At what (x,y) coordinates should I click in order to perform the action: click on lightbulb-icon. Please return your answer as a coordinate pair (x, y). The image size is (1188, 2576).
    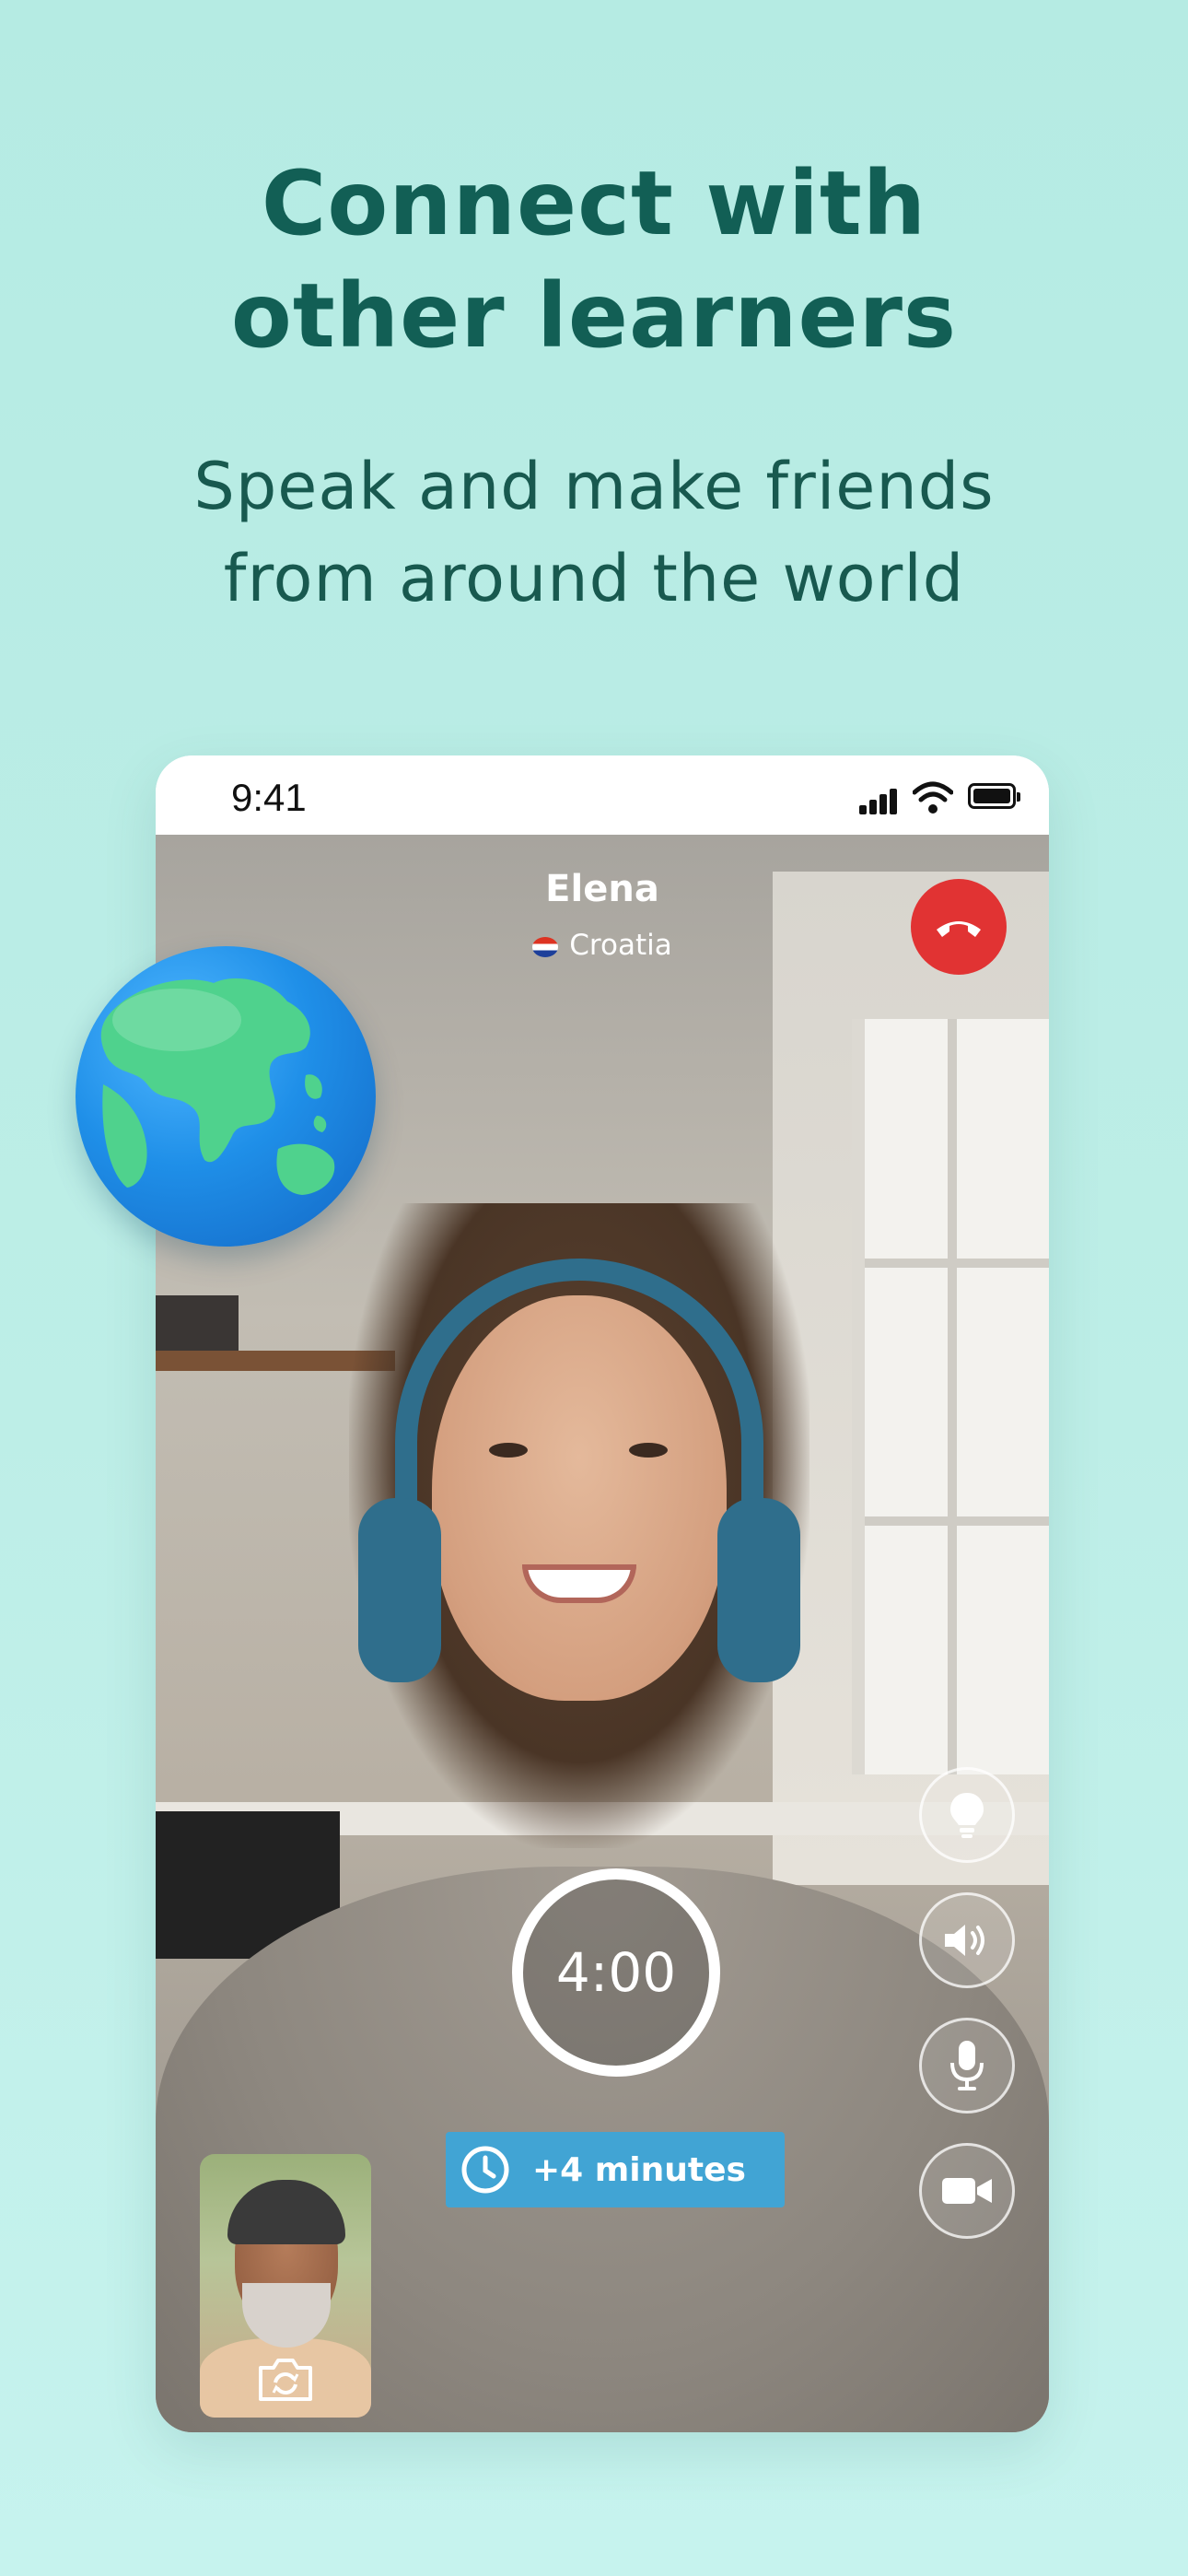
    Looking at the image, I should click on (967, 1815).